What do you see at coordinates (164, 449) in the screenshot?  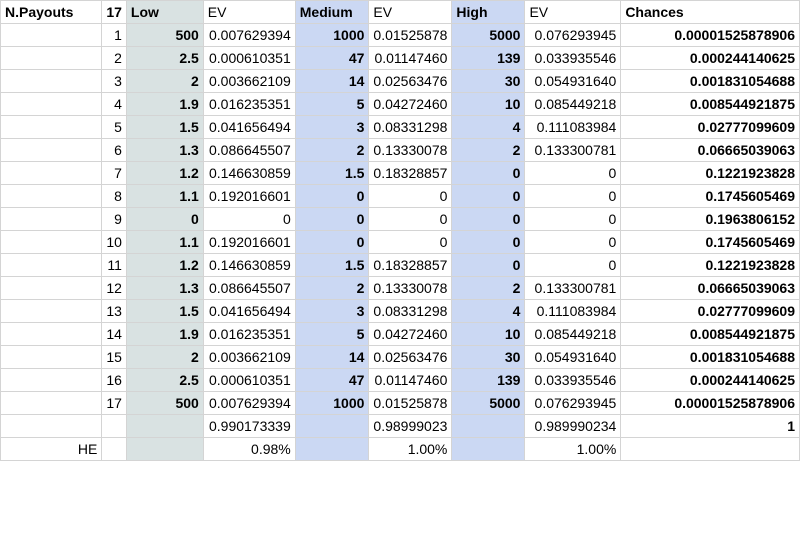 I see `cell-low-multiplier` at bounding box center [164, 449].